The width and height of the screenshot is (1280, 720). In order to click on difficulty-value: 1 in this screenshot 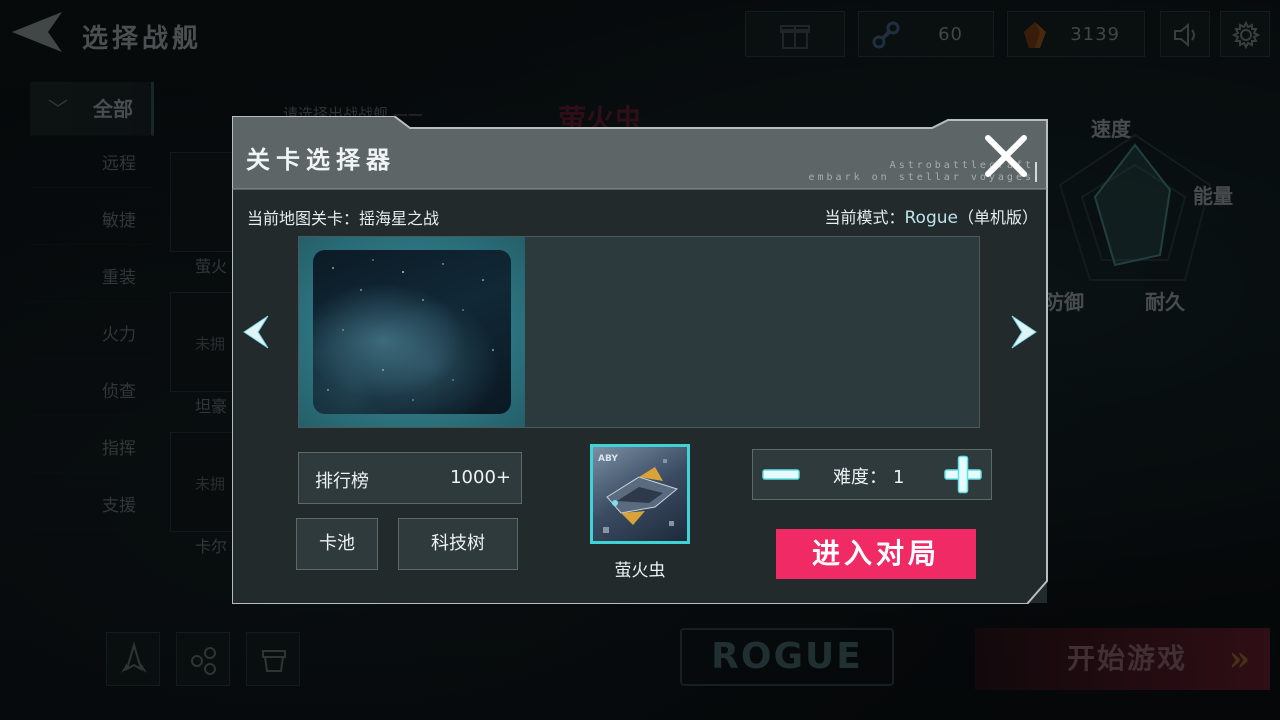, I will do `click(899, 477)`.